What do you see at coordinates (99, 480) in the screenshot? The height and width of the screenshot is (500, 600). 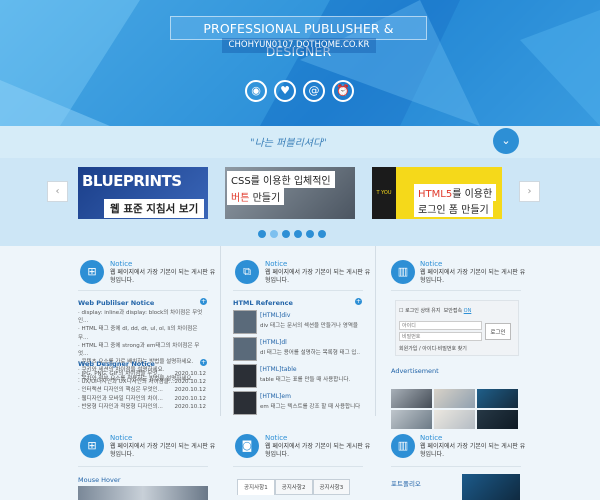 I see `section-title: Mouse Hover` at bounding box center [99, 480].